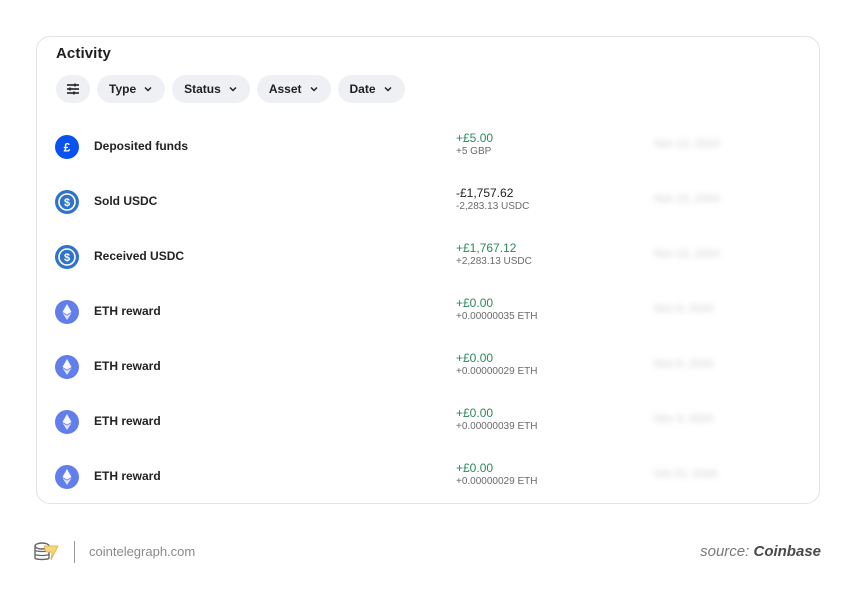  I want to click on source-credit: source: Coinbase, so click(760, 551).